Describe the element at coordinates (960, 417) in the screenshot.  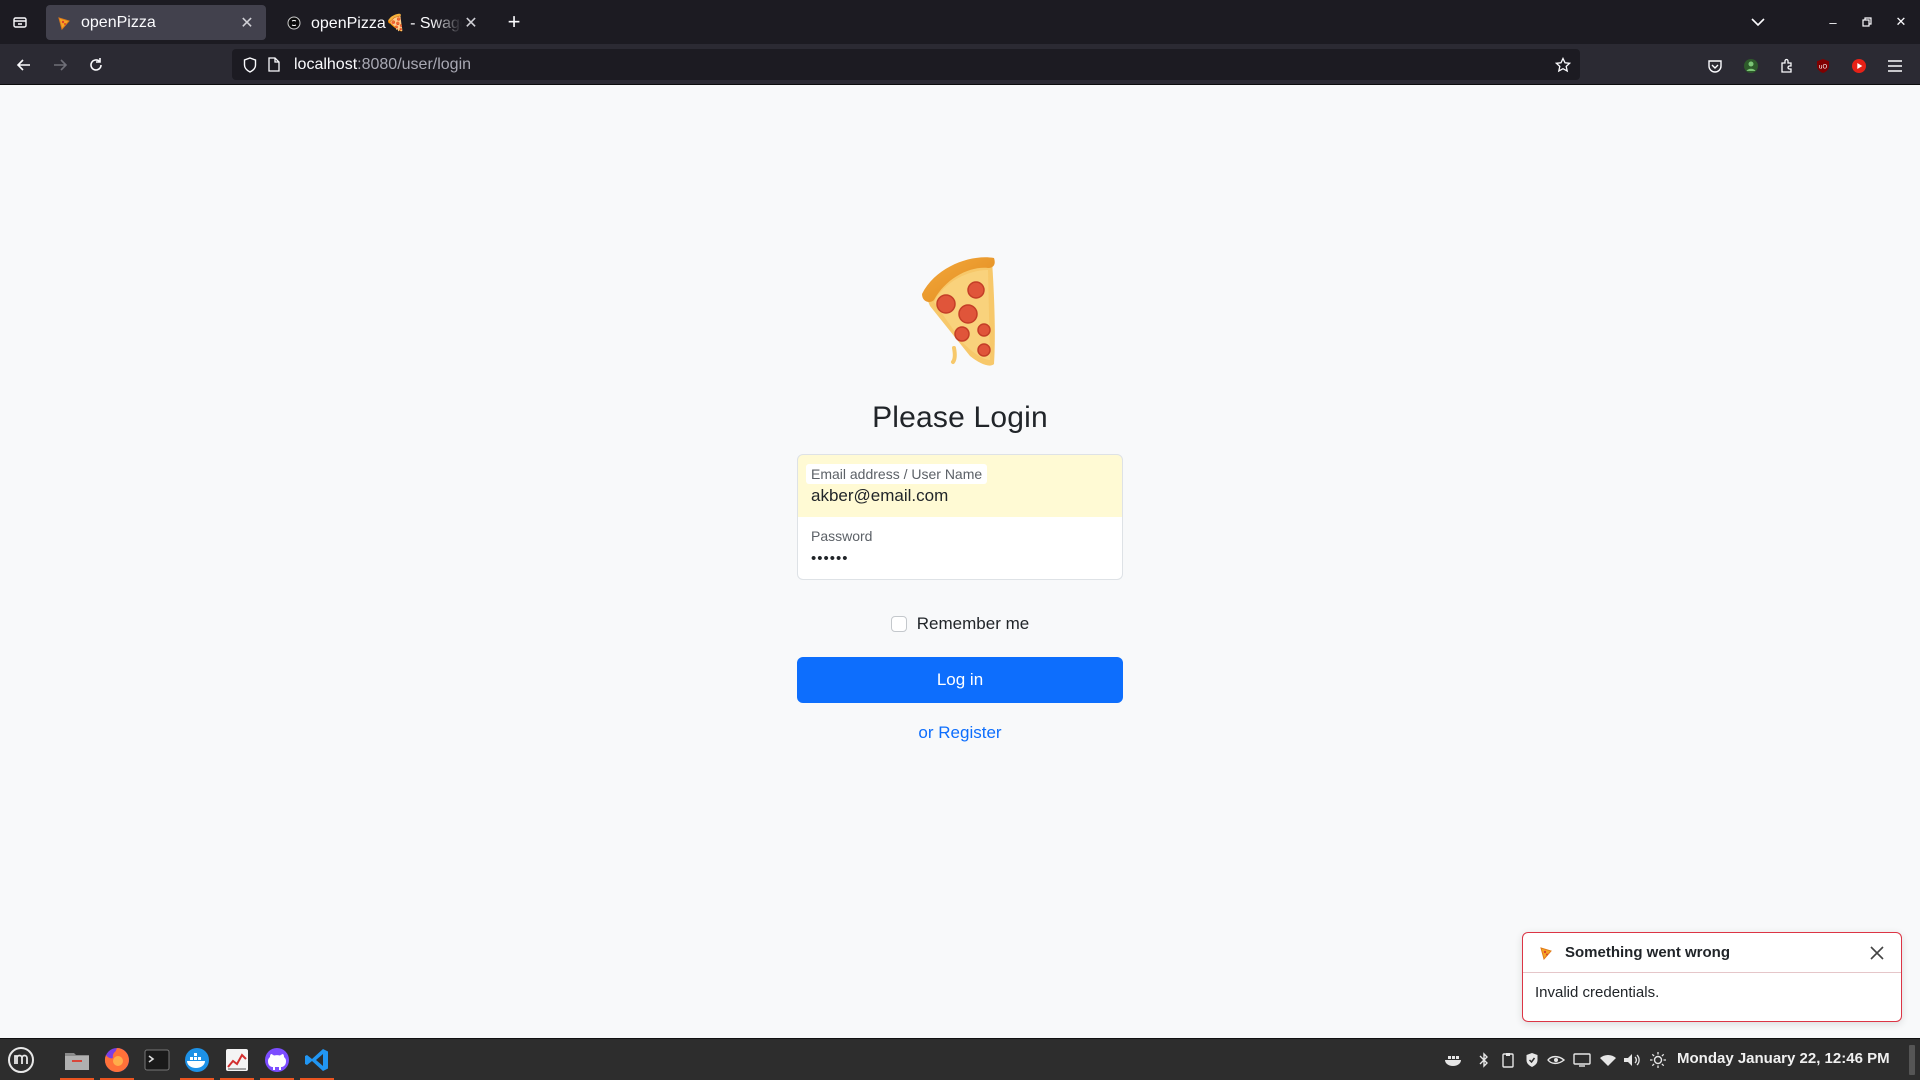
I see `page-title: Please Login` at that location.